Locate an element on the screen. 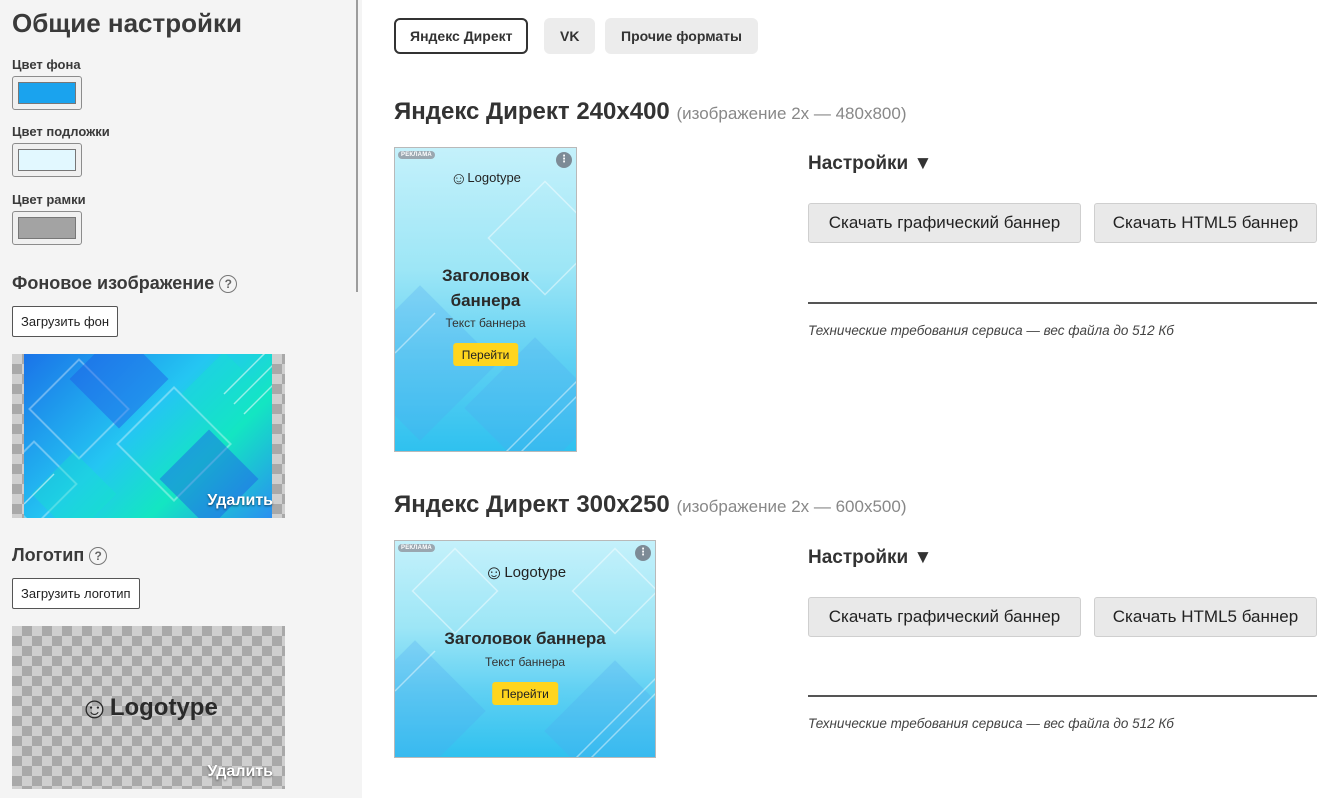  logo-section-title: Логотип ? is located at coordinates (60, 555).